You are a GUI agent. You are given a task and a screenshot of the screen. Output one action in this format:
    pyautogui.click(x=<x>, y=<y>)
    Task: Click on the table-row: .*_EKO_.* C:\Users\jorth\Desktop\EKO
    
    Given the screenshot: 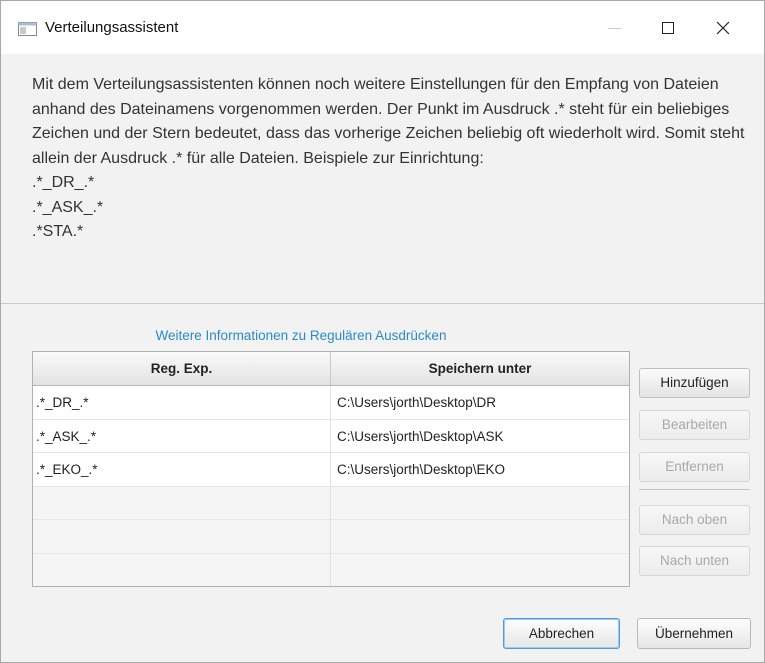 What is the action you would take?
    pyautogui.click(x=331, y=470)
    